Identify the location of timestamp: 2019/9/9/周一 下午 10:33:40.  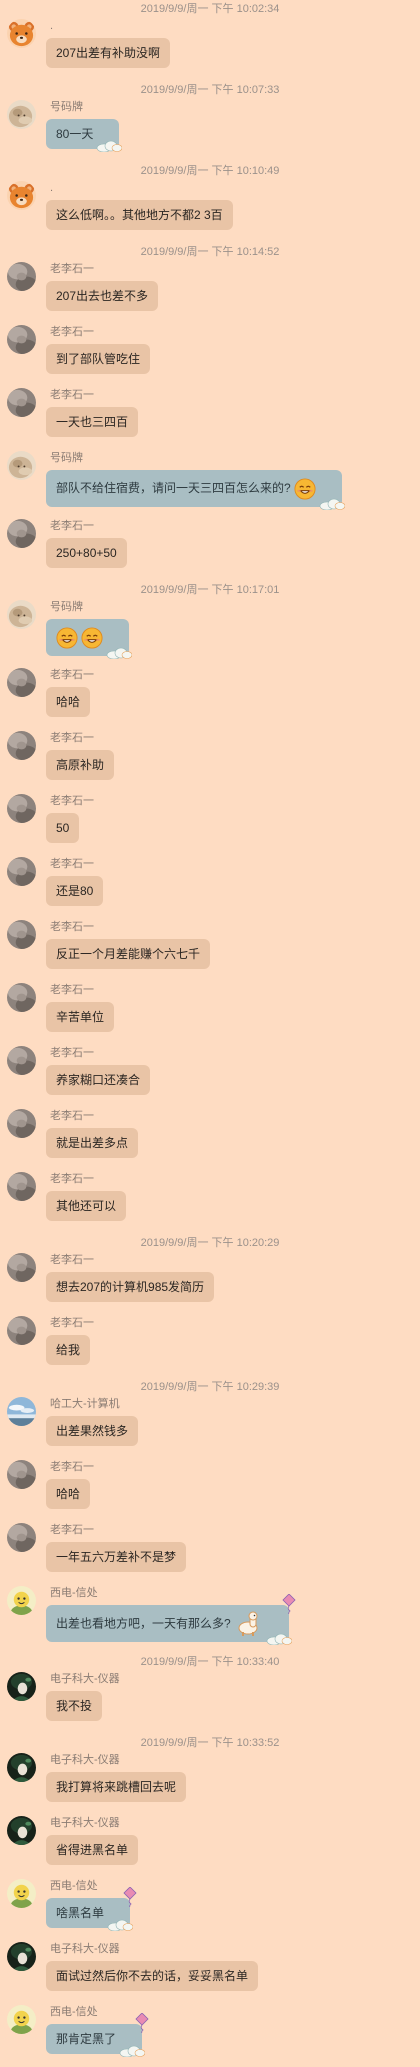
(210, 1662).